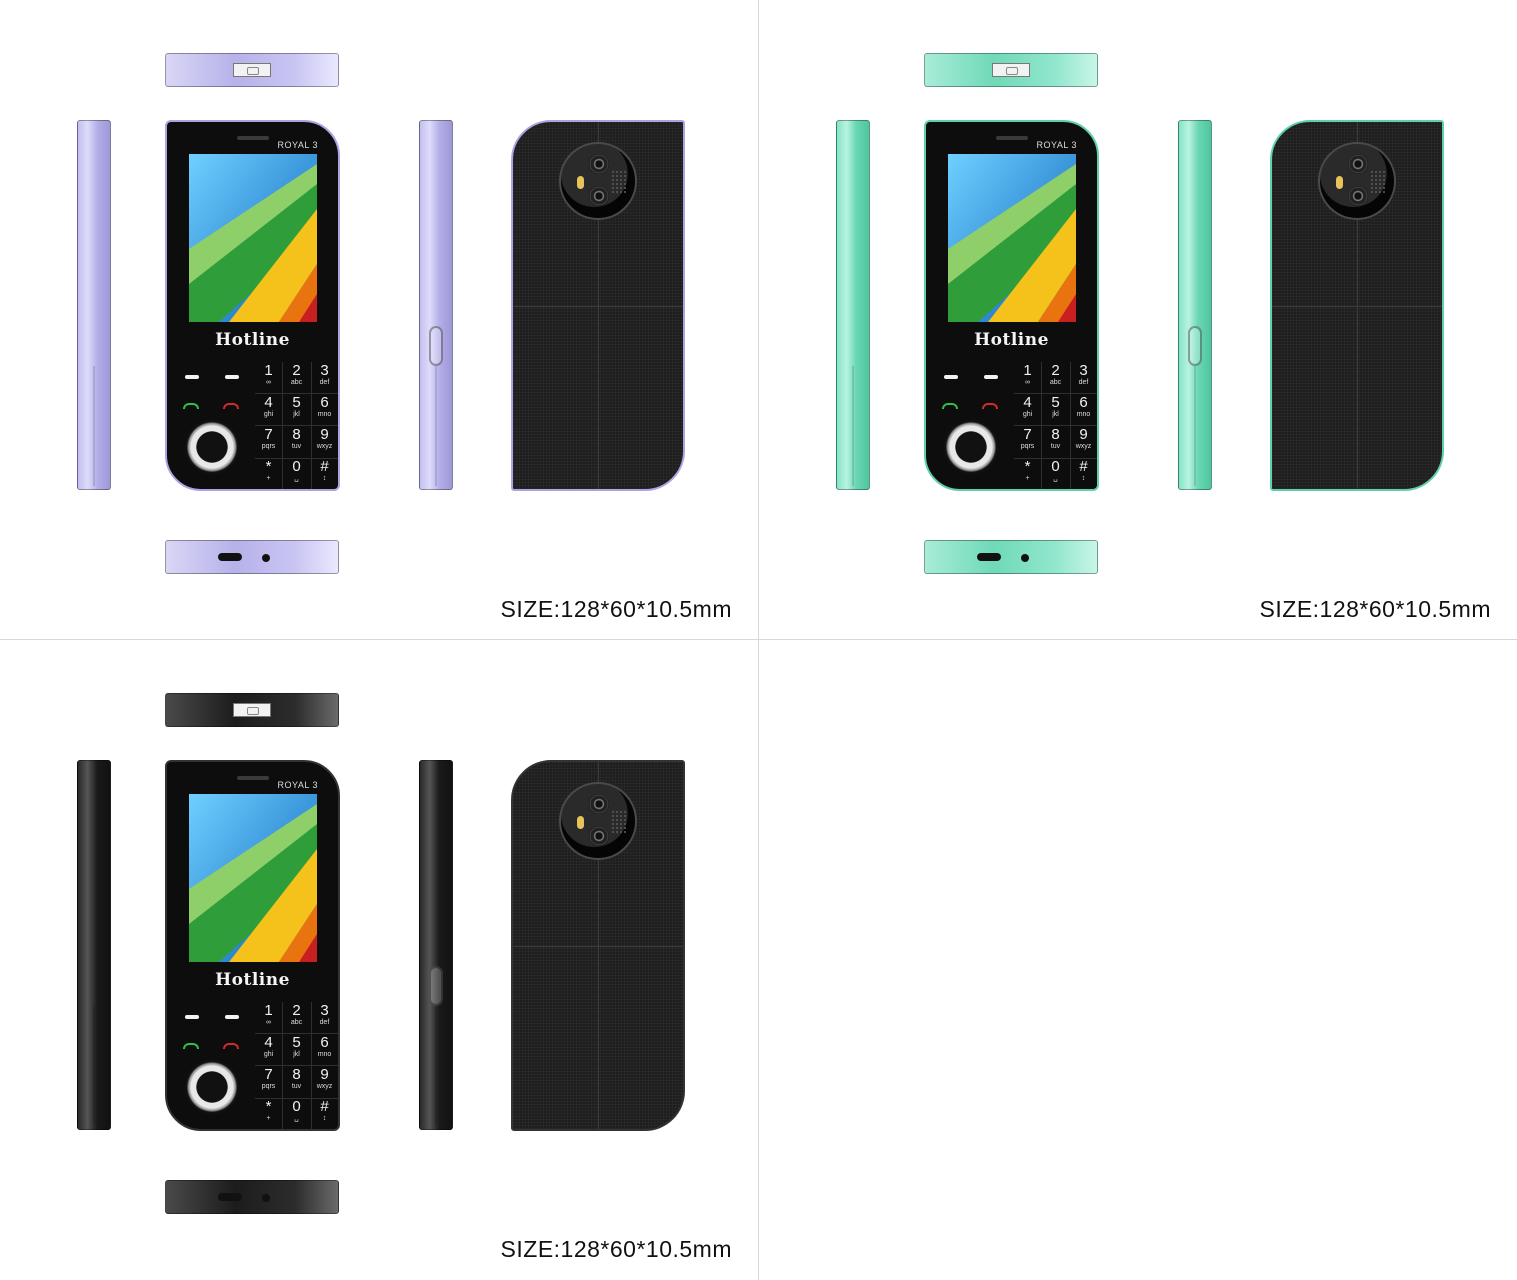  Describe the element at coordinates (296, 414) in the screenshot. I see `key-letters: jkl` at that location.